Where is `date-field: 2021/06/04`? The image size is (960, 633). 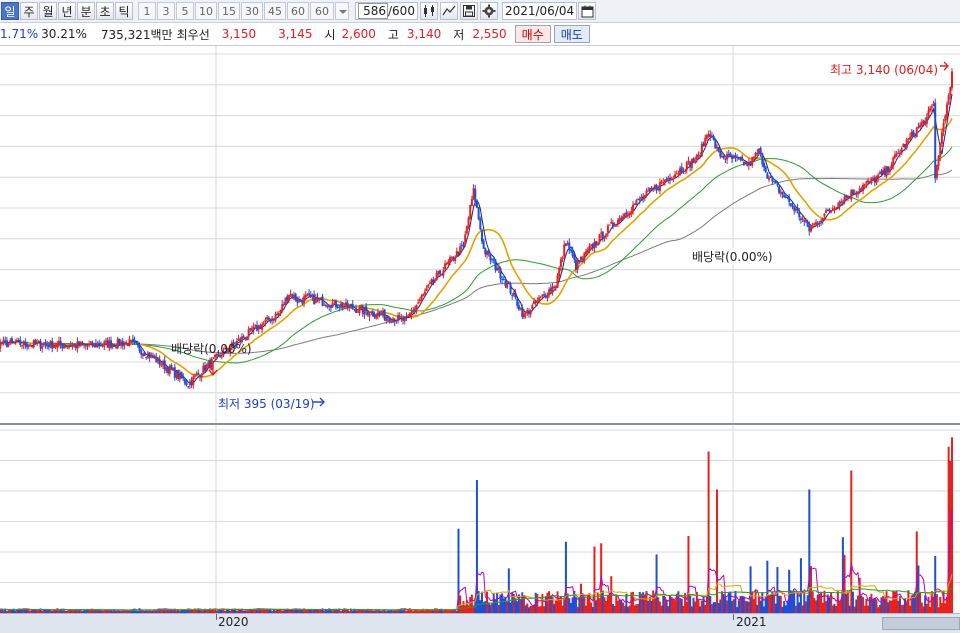 date-field: 2021/06/04 is located at coordinates (539, 11).